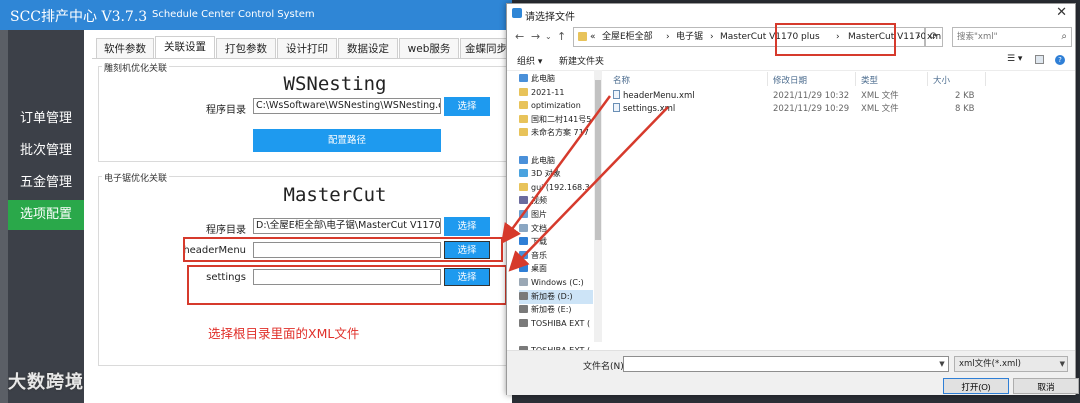  What do you see at coordinates (343, 249) in the screenshot?
I see `annotation-box-headermenu` at bounding box center [343, 249].